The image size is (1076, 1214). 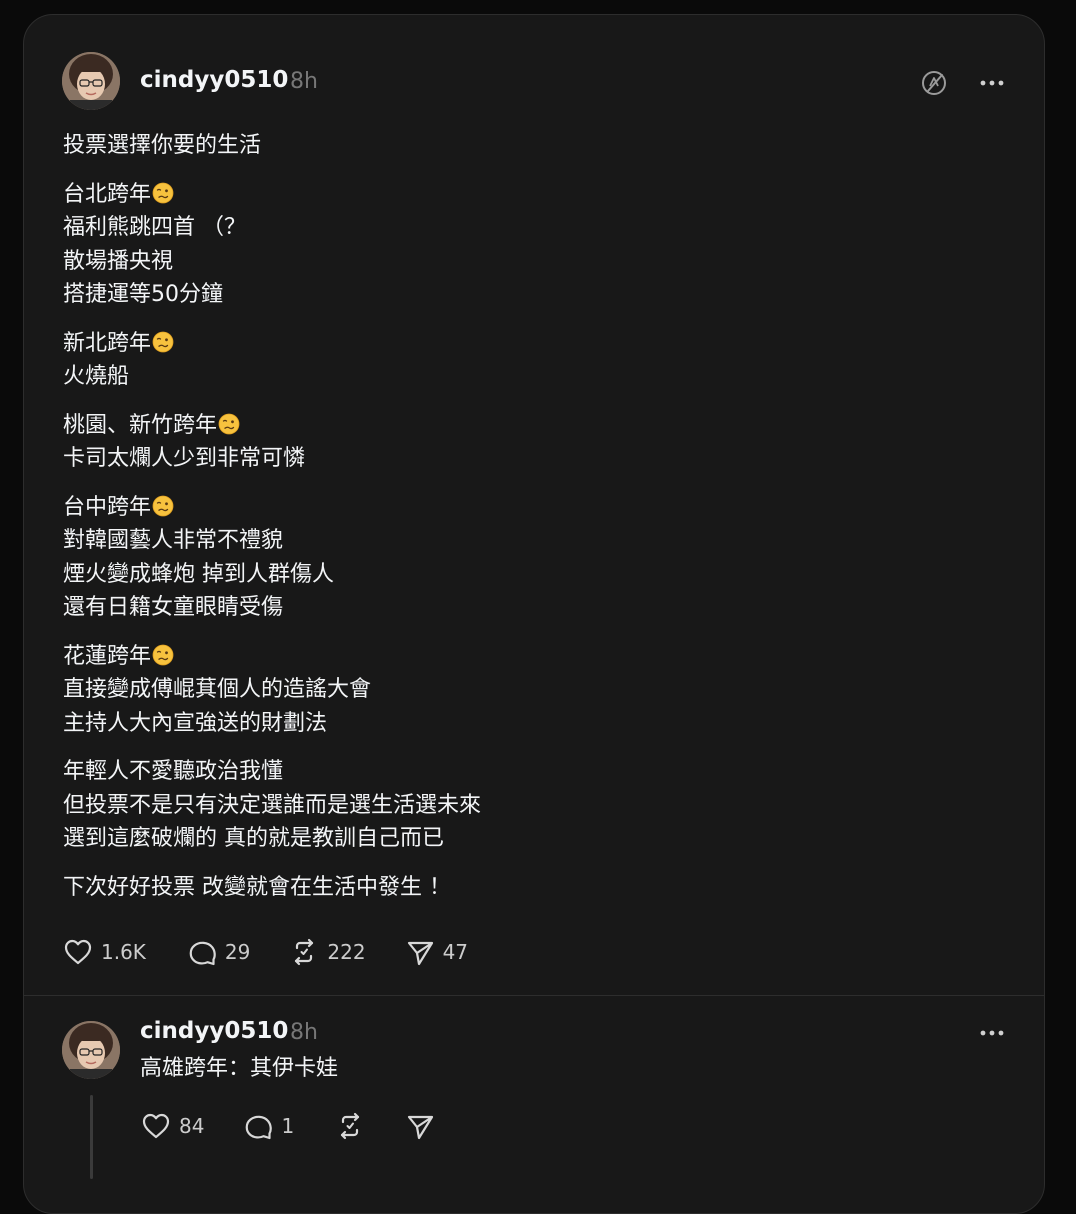 I want to click on post-line: 對韓國藝人非常不禮貌, so click(x=533, y=541).